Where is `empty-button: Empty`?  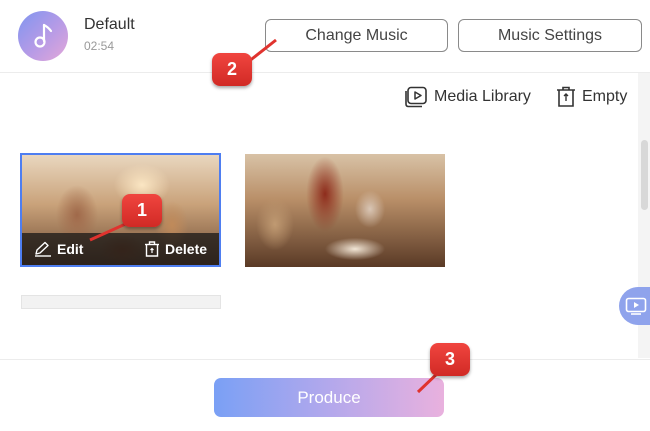 empty-button: Empty is located at coordinates (591, 97).